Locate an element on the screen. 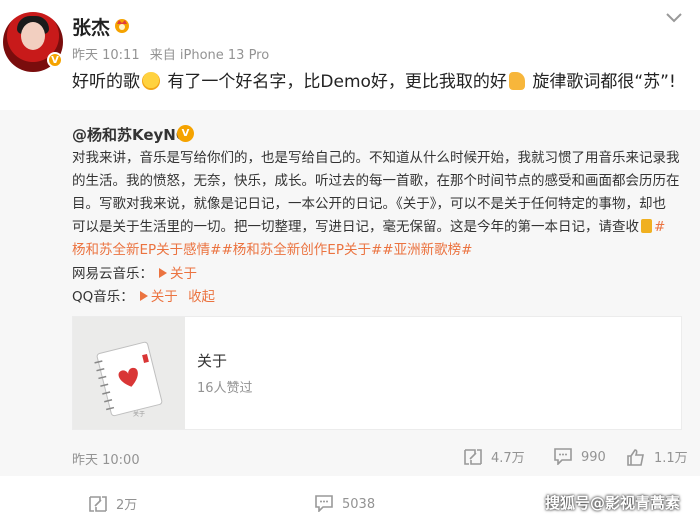 This screenshot has height=521, width=700. qq-music-row: QQ音乐： 关于 收起 is located at coordinates (144, 297).